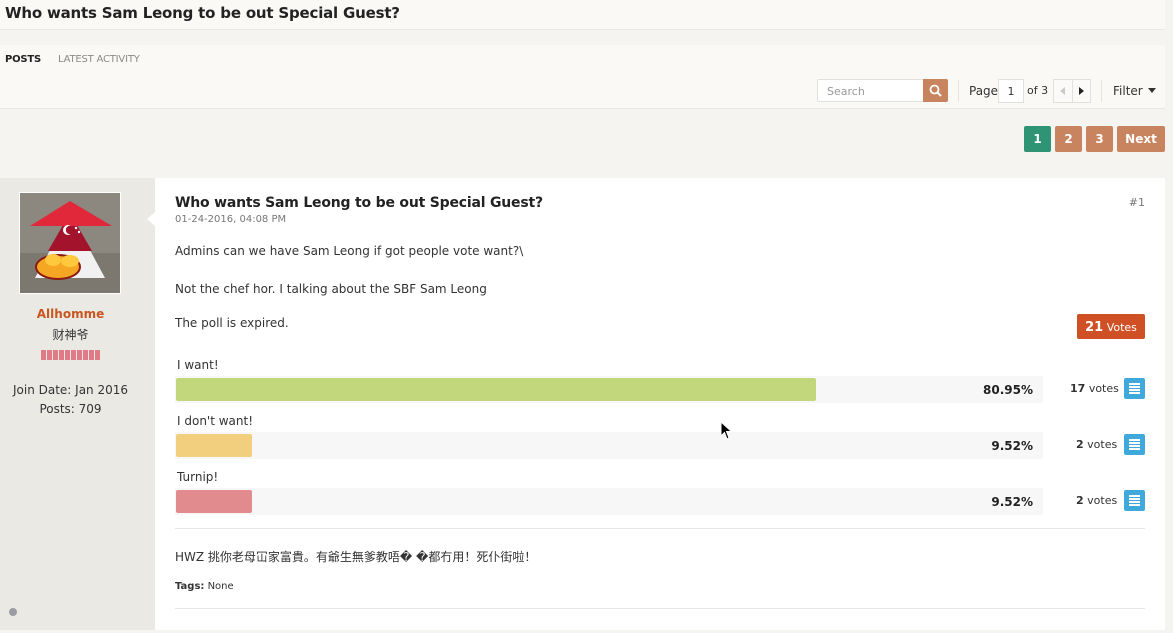 The height and width of the screenshot is (633, 1173). I want to click on chevron-left-icon, so click(1062, 91).